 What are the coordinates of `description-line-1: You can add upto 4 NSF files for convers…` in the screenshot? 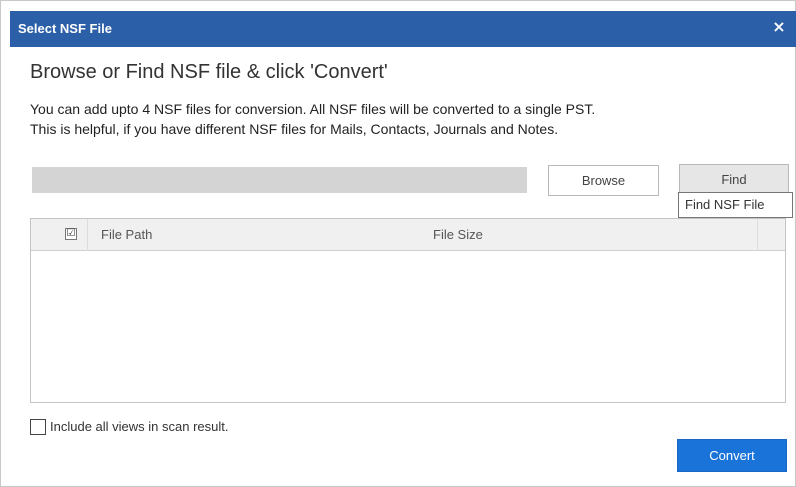 It's located at (313, 109).